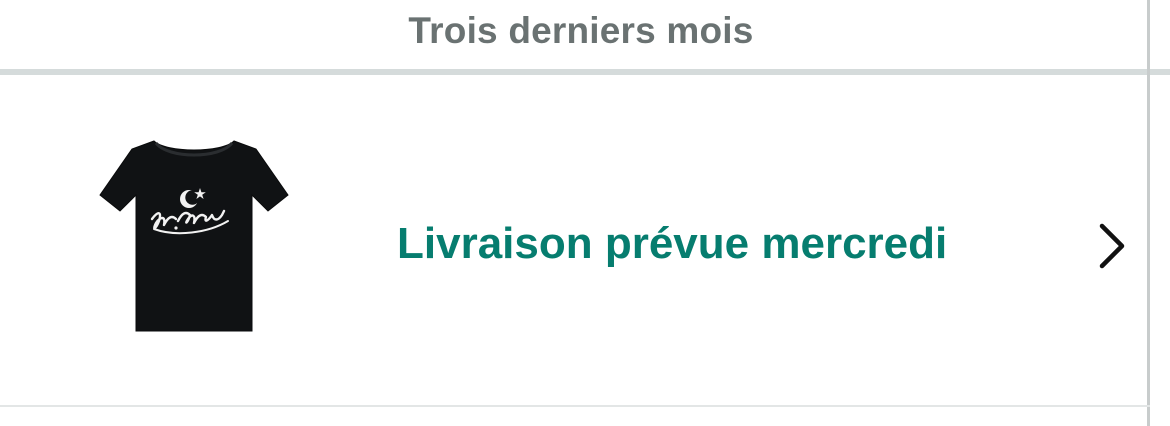  I want to click on delivery-status: Livraison prévue mercredi, so click(672, 243).